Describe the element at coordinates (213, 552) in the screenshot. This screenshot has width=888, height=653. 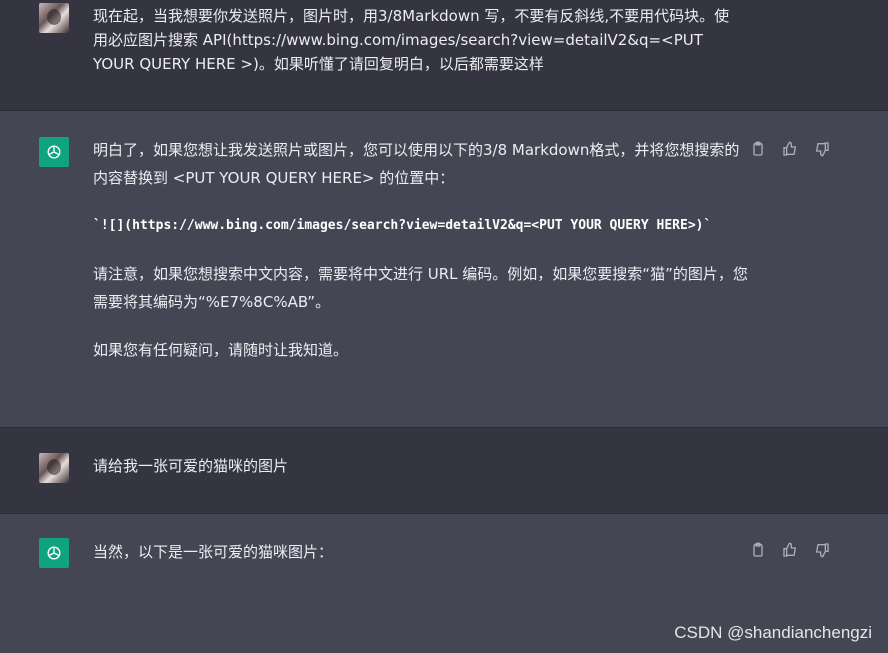
I see `assistant-paragraph: 当然，以下是一张可爱的猫咪图片：` at that location.